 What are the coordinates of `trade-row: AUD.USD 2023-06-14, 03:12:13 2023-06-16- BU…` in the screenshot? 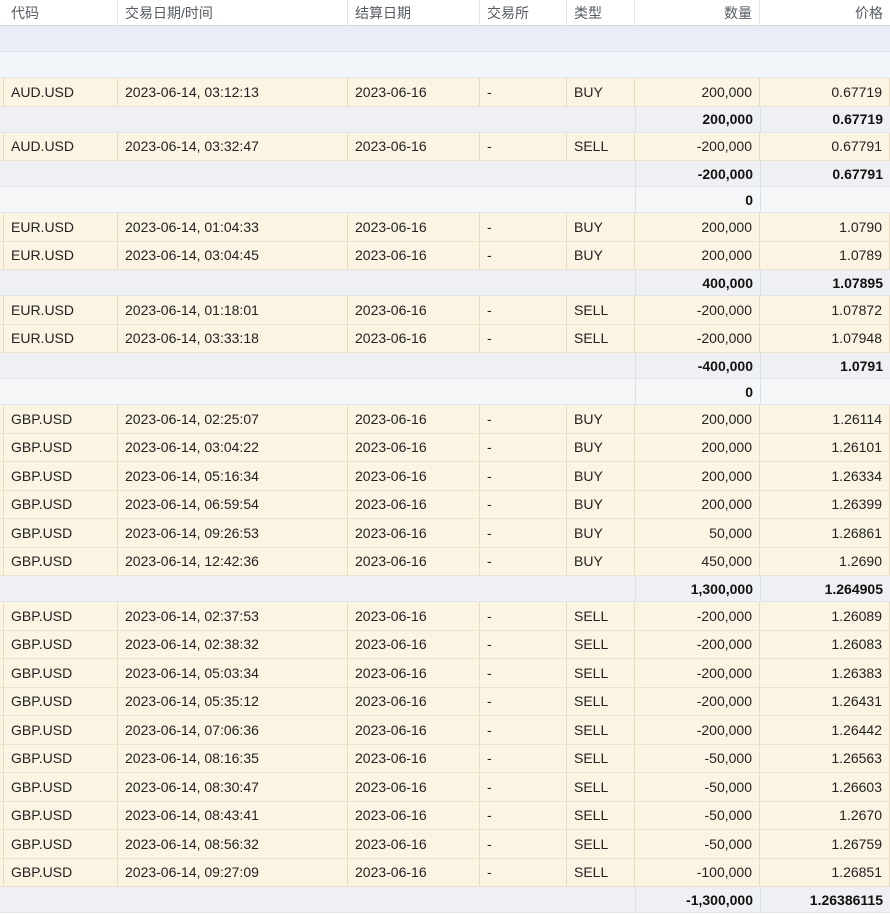 It's located at (445, 92).